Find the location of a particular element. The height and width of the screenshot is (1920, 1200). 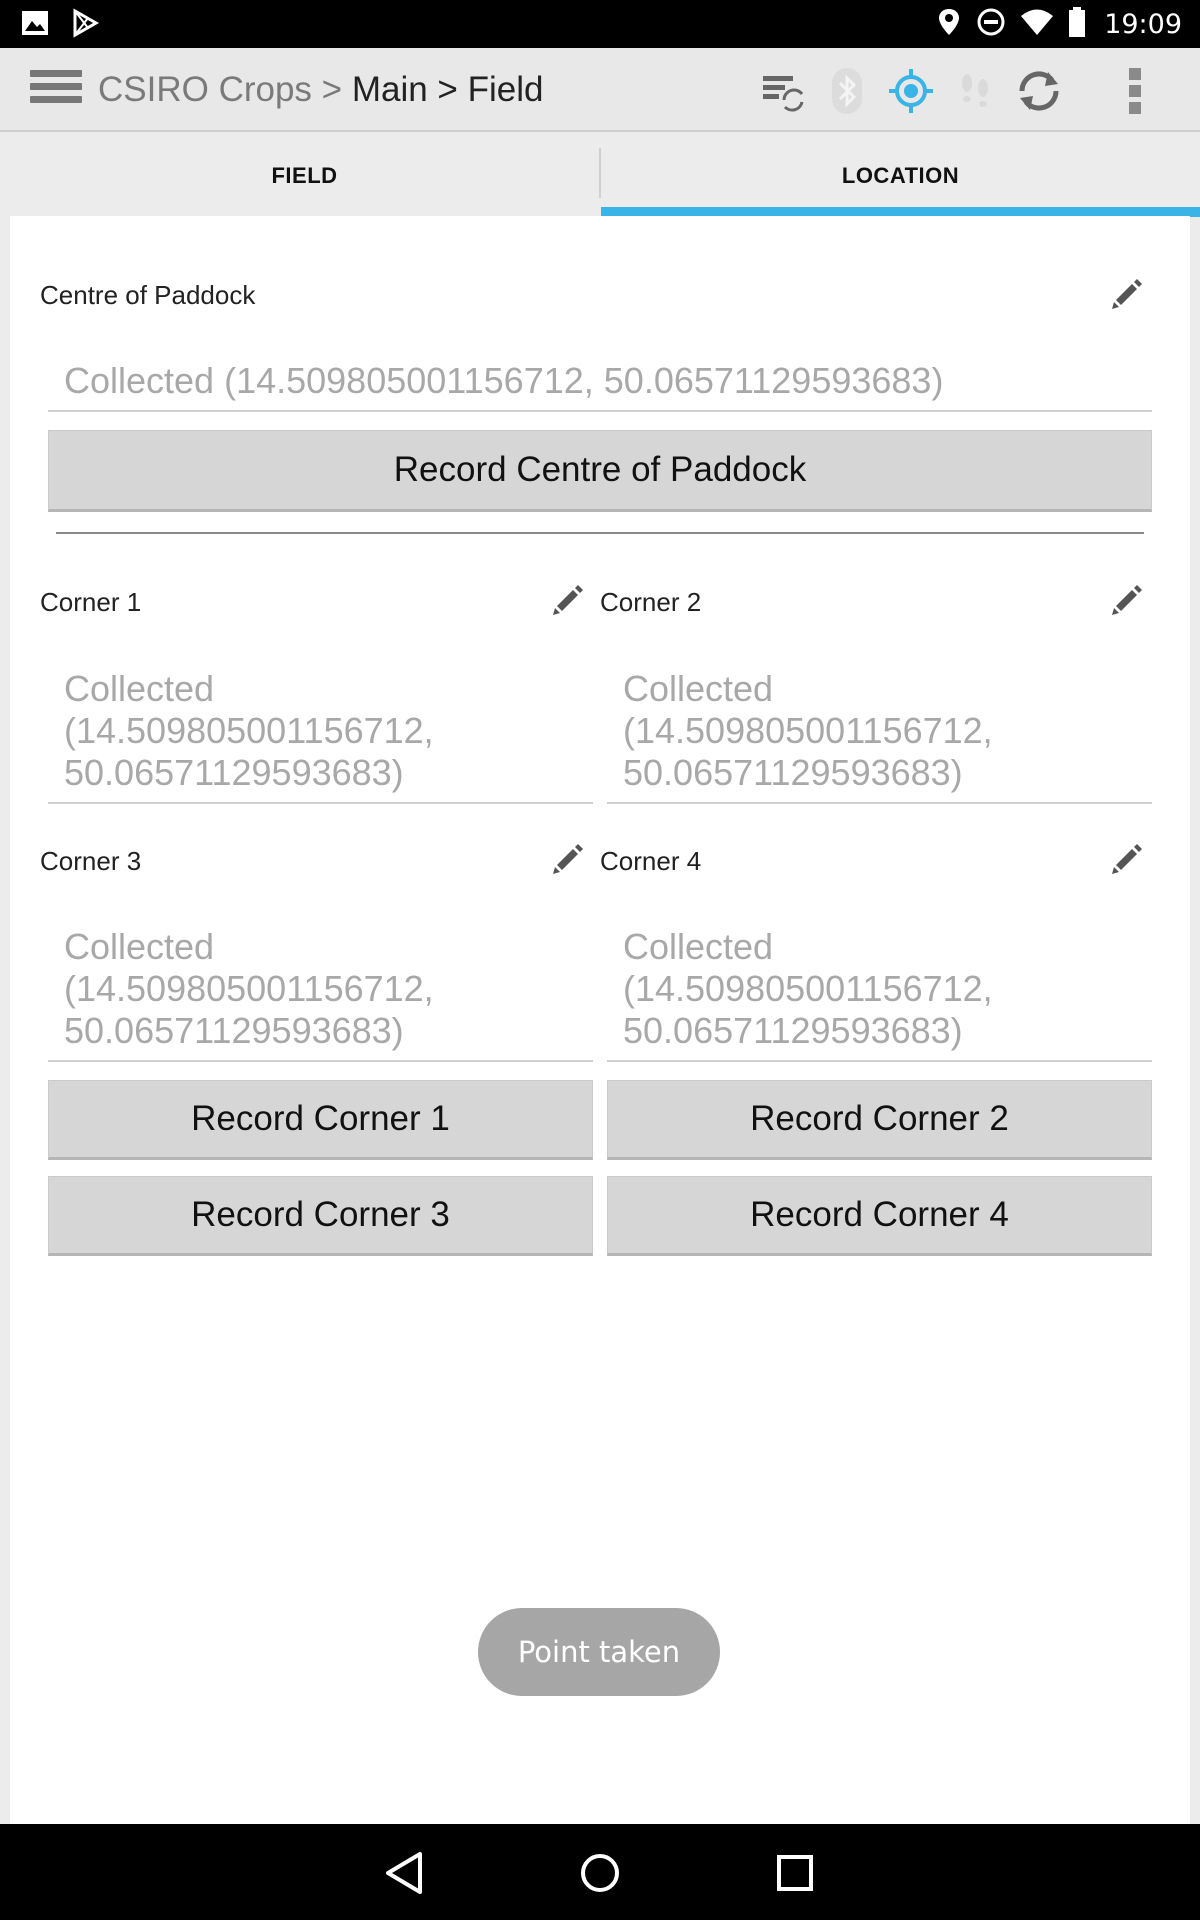

edit-corner-4-pencil-icon is located at coordinates (1127, 858).